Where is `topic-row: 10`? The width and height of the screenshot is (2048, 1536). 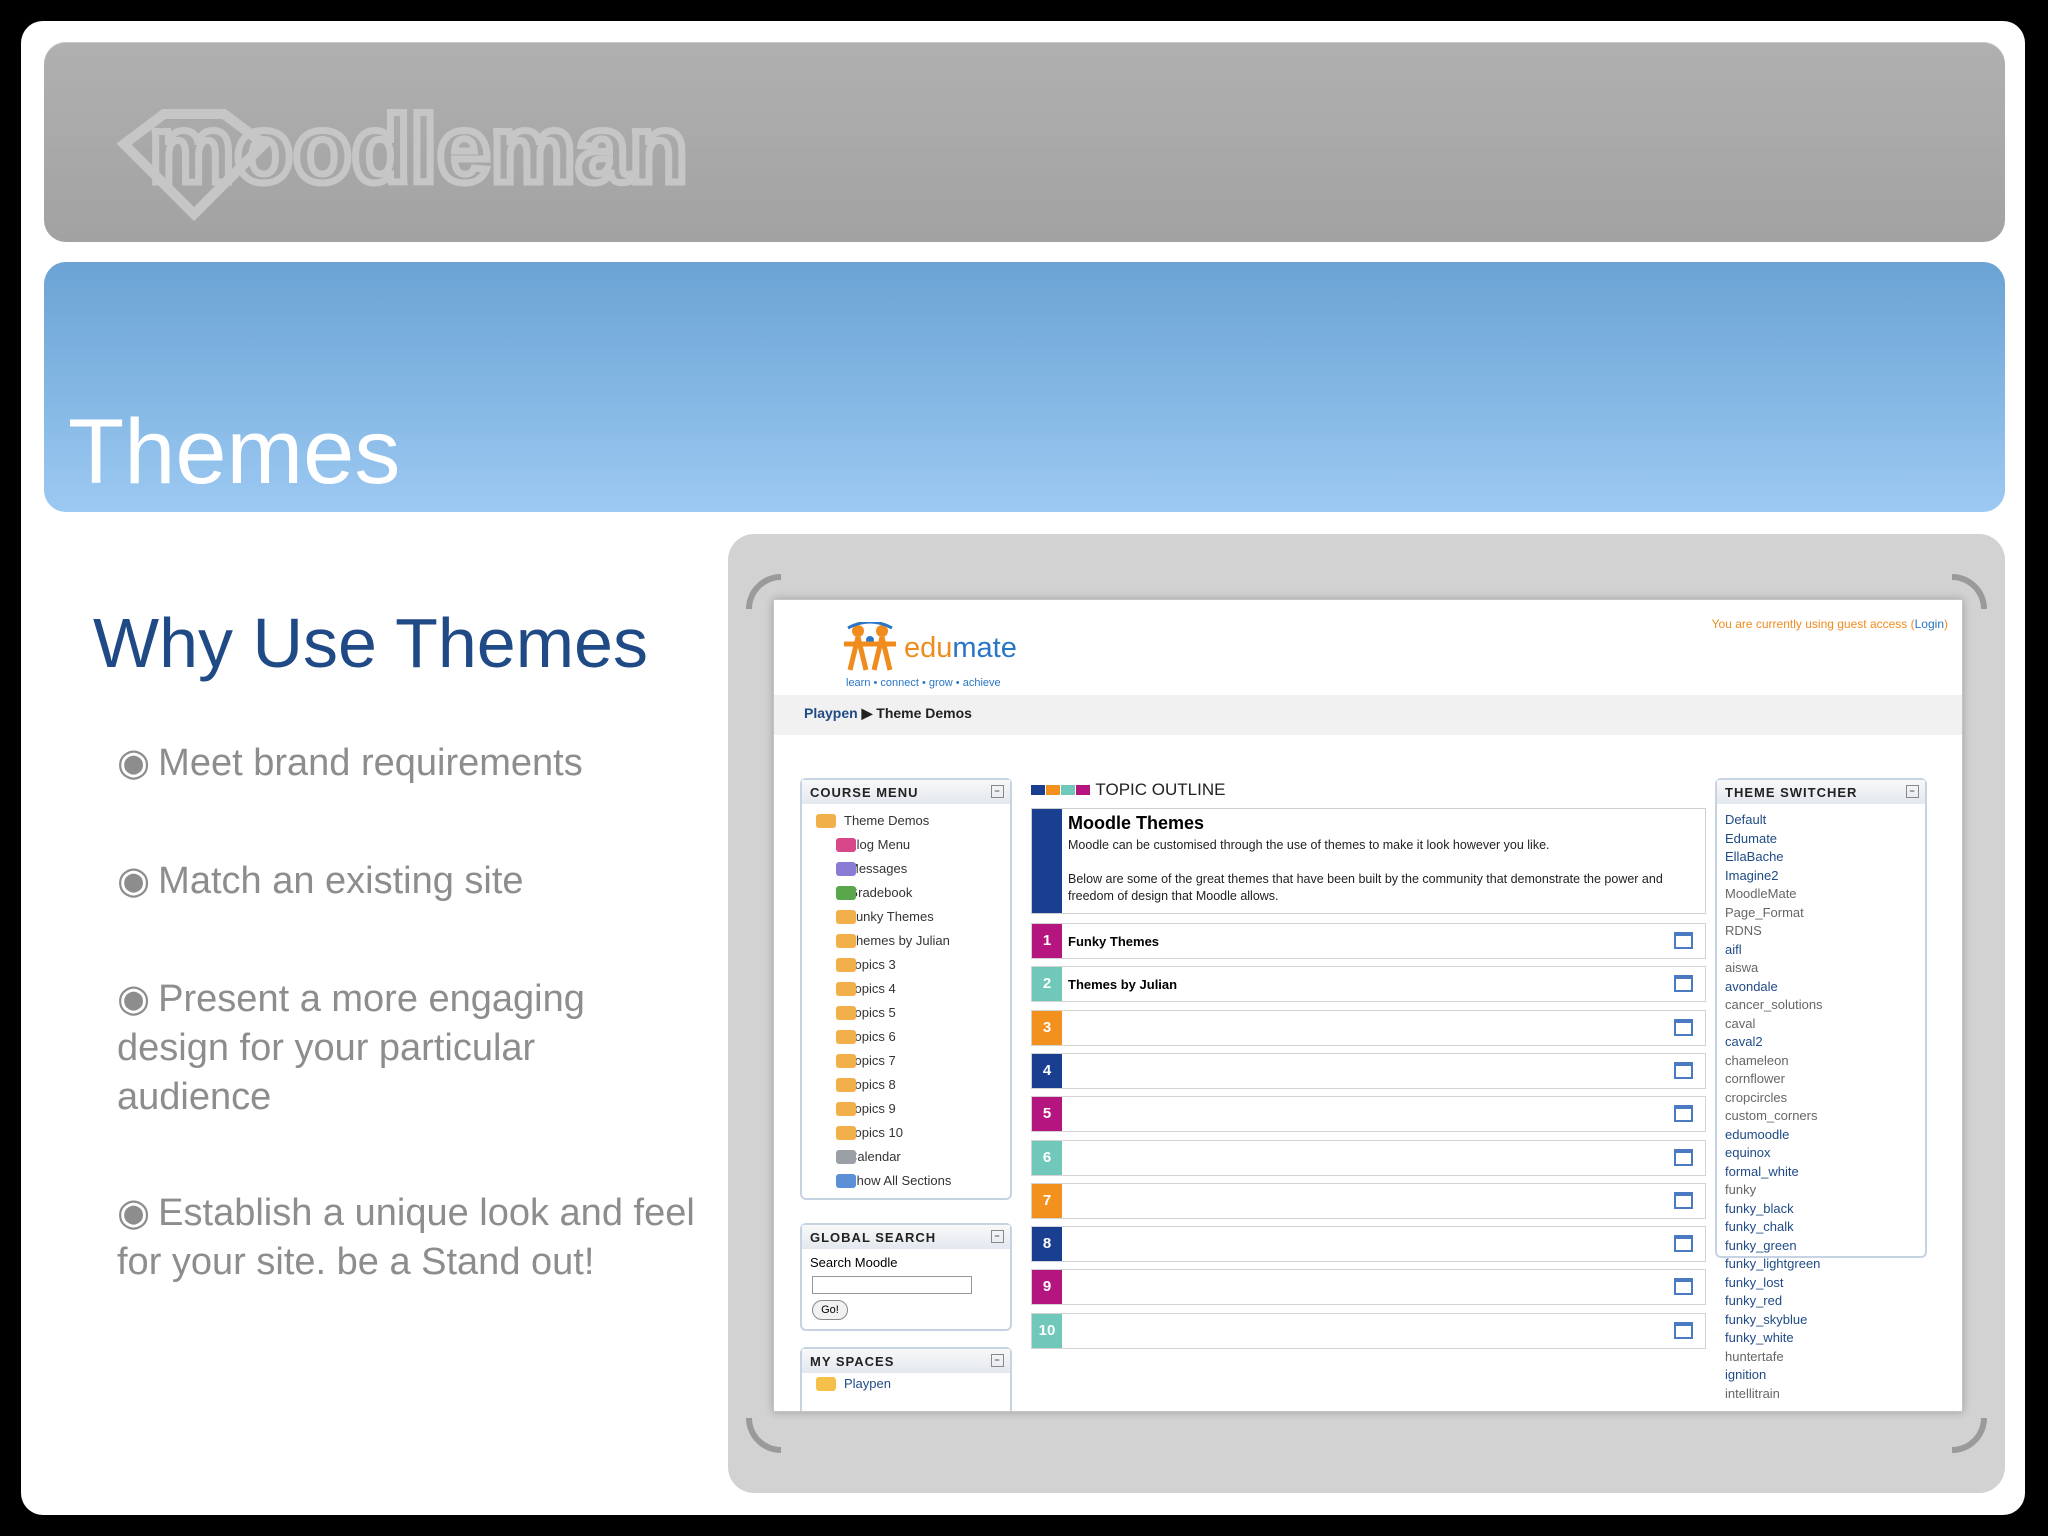 topic-row: 10 is located at coordinates (1368, 1330).